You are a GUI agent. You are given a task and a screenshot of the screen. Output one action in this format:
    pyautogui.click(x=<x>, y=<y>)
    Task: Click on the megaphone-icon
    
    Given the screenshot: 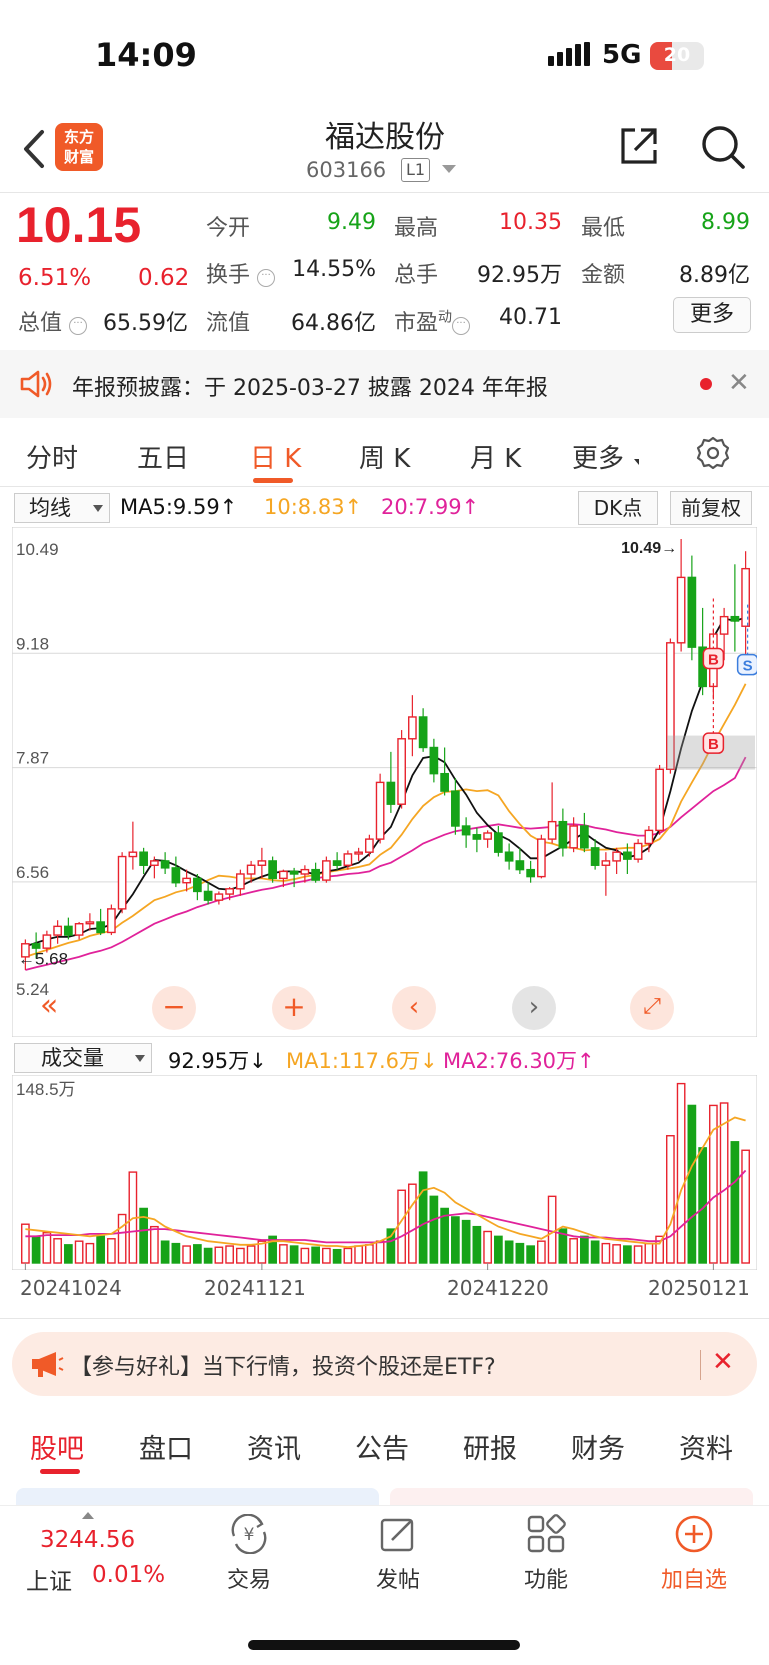 What is the action you would take?
    pyautogui.click(x=48, y=1364)
    